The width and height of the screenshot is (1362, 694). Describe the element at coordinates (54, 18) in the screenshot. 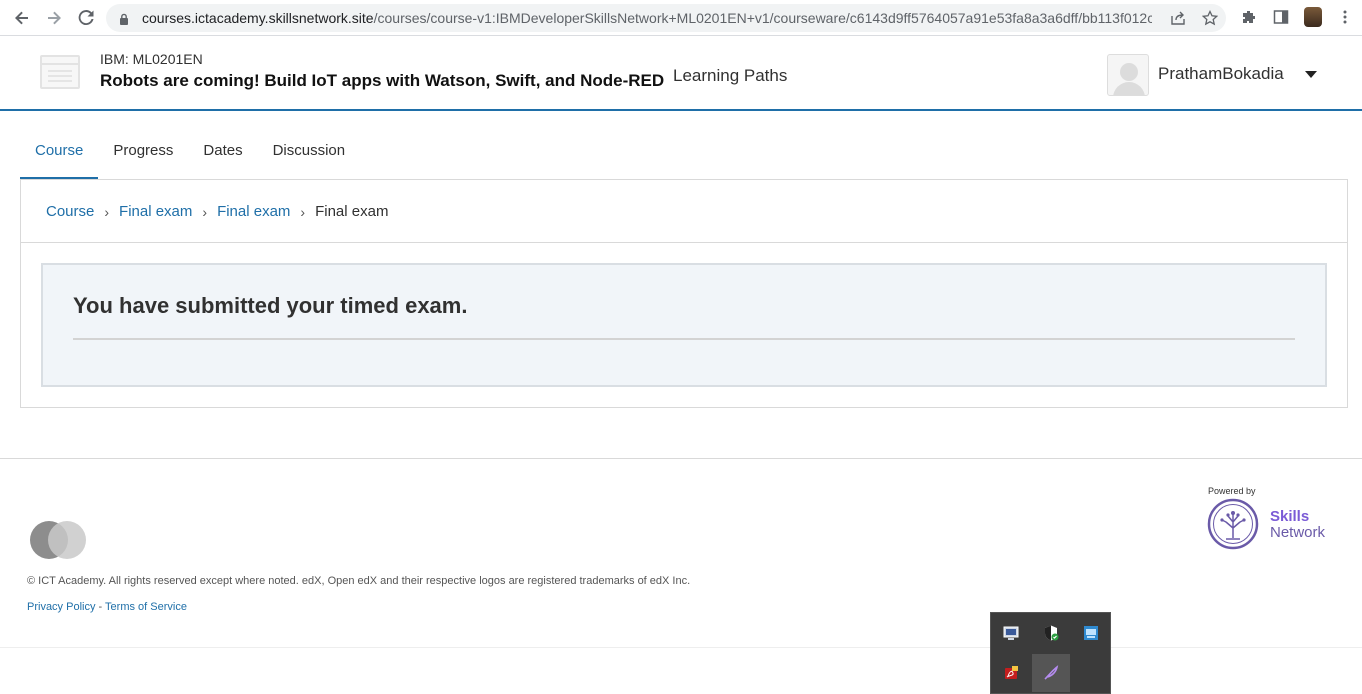

I see `forward-icon` at that location.